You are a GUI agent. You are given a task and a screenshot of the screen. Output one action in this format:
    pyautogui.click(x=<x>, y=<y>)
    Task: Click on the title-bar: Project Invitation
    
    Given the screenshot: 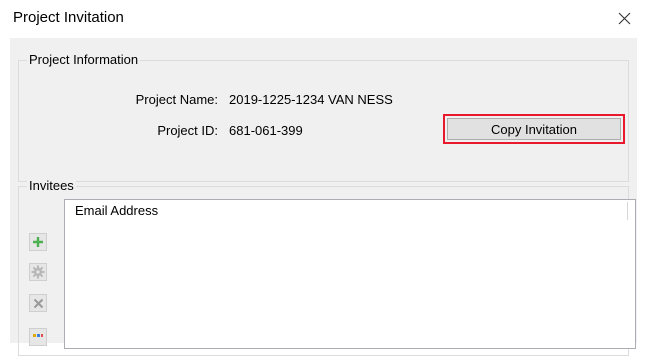 What is the action you would take?
    pyautogui.click(x=323, y=18)
    